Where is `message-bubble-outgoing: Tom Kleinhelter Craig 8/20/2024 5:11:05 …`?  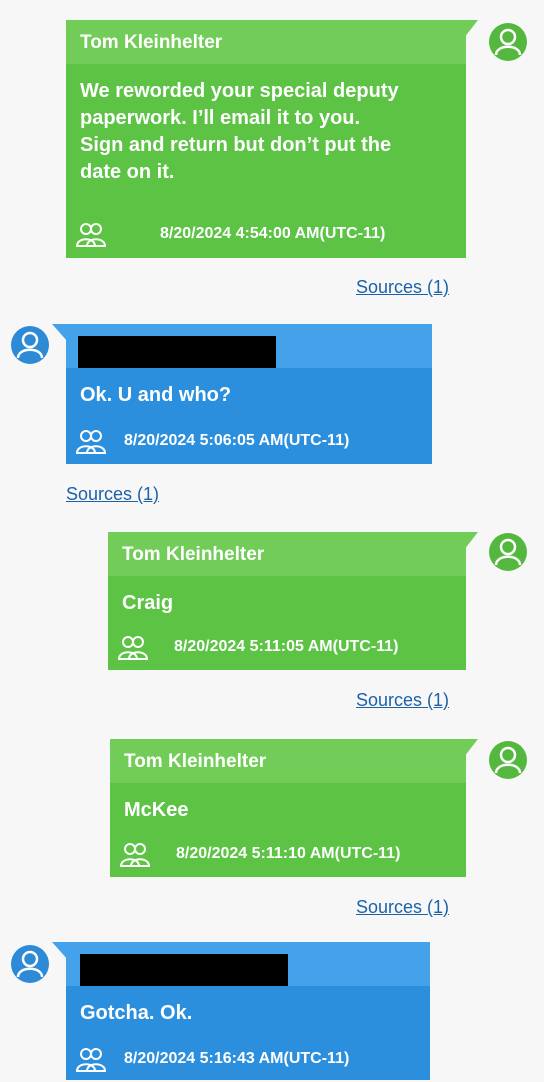 message-bubble-outgoing: Tom Kleinhelter Craig 8/20/2024 5:11:05 … is located at coordinates (293, 601).